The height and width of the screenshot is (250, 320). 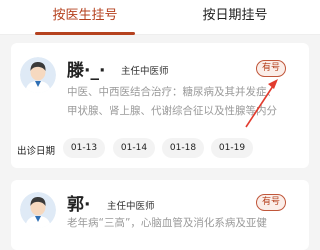 I want to click on registration-tabs: 按医生挂号 按日期挂号, so click(x=160, y=17).